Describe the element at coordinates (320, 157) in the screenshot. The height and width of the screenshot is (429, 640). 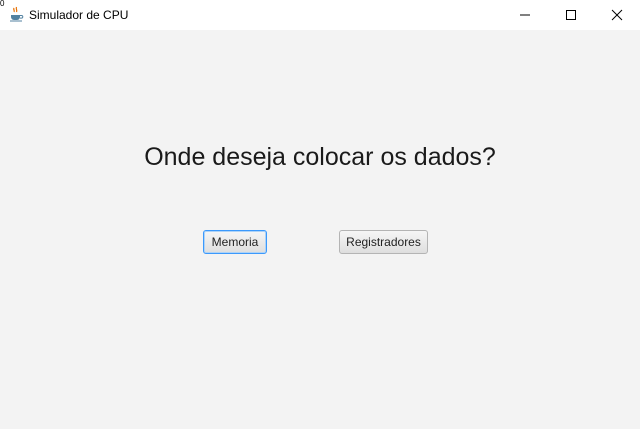
I see `question-heading: Onde deseja colocar os dados?` at that location.